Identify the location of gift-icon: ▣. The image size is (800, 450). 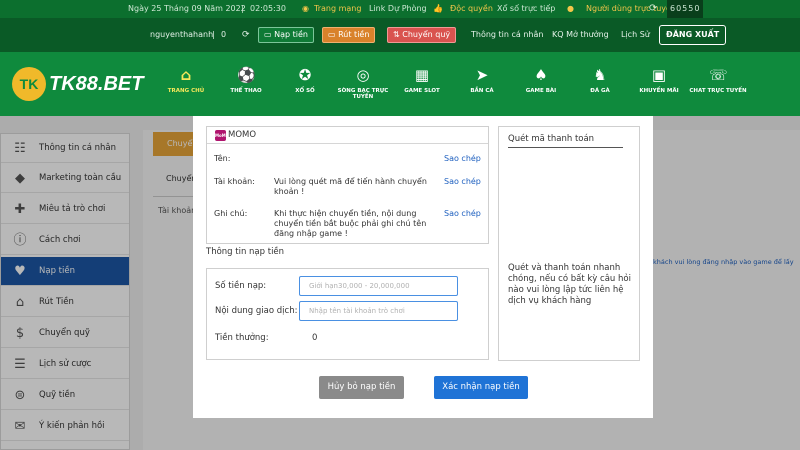
(659, 75).